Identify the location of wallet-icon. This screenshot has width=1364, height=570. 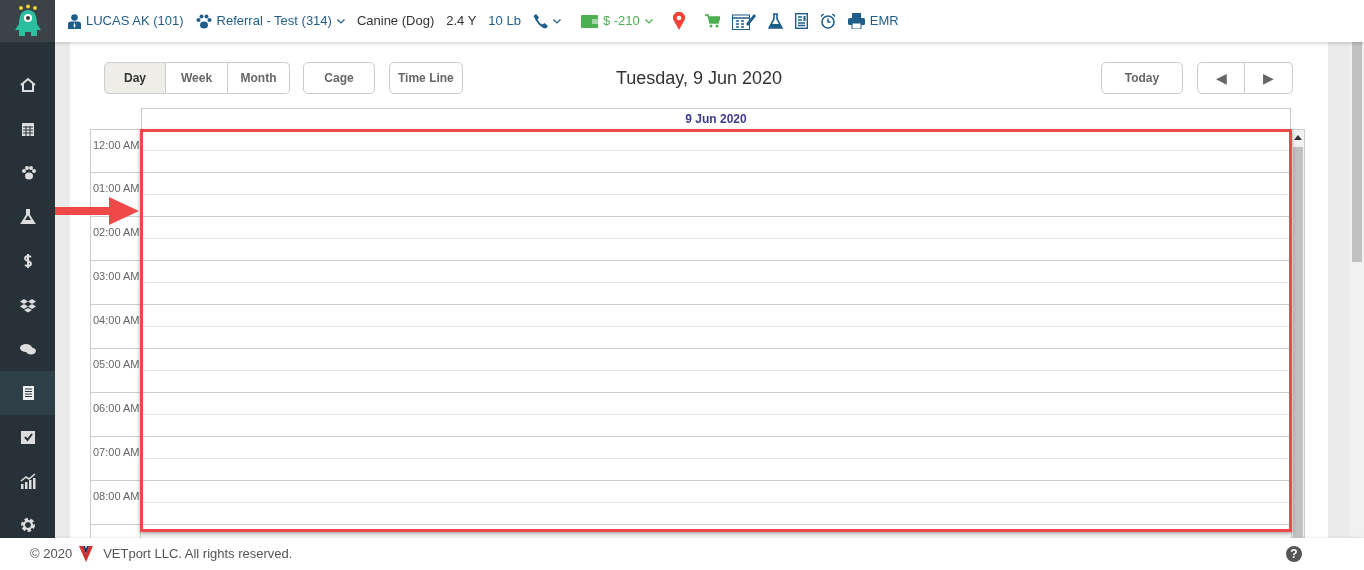
(589, 21).